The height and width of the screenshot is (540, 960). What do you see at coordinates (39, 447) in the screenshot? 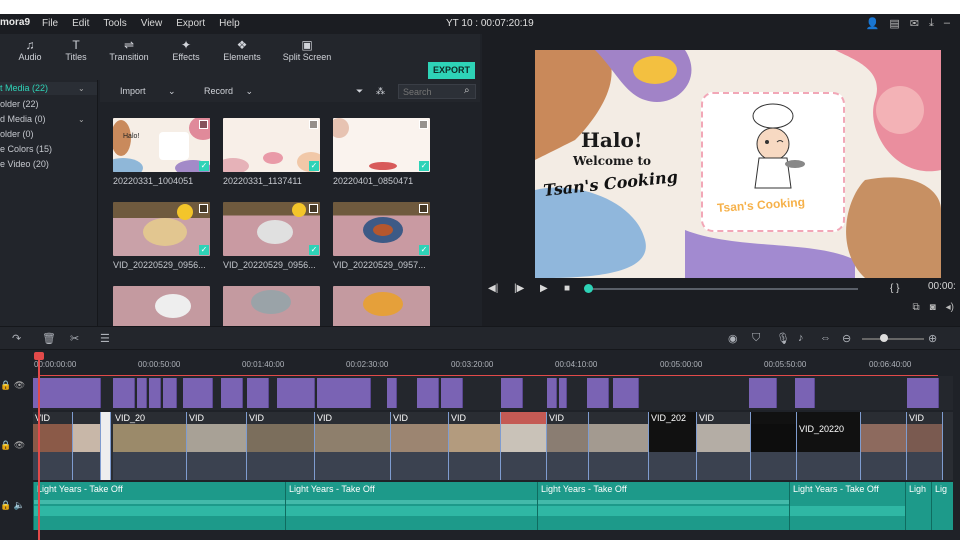
I see `playhead` at bounding box center [39, 447].